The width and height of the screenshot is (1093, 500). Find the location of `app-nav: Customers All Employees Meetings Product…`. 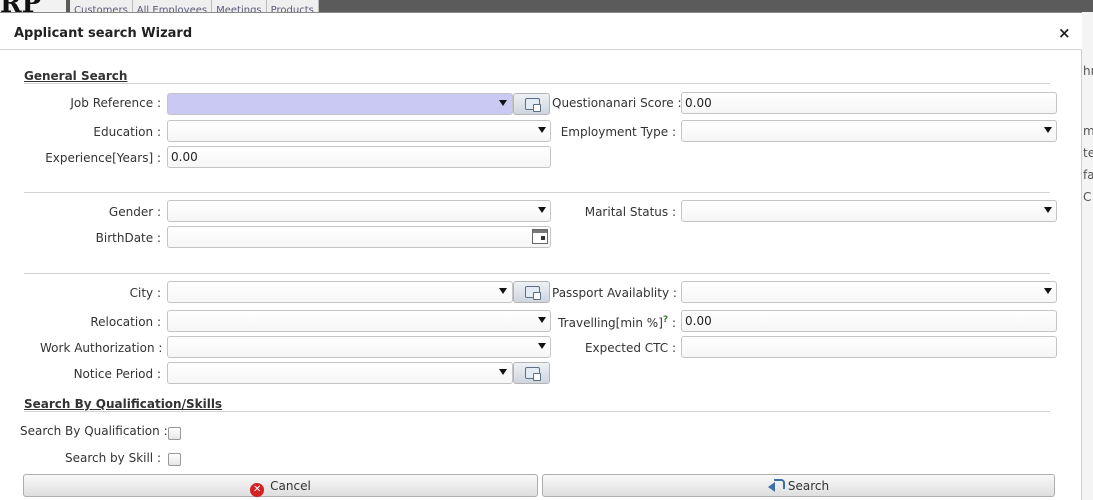

app-nav: Customers All Employees Meetings Product… is located at coordinates (194, 6).